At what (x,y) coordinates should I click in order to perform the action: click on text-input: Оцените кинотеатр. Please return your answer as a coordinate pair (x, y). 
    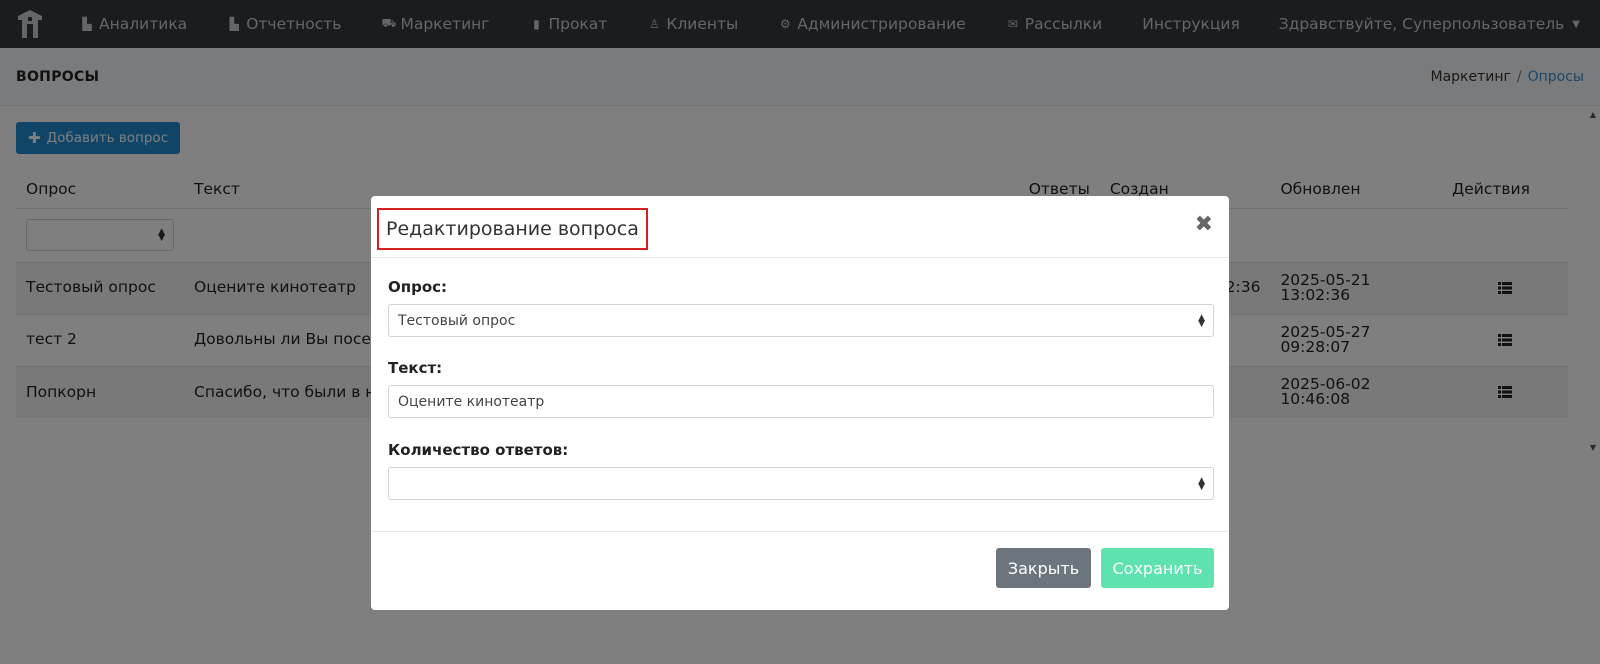
    Looking at the image, I should click on (801, 401).